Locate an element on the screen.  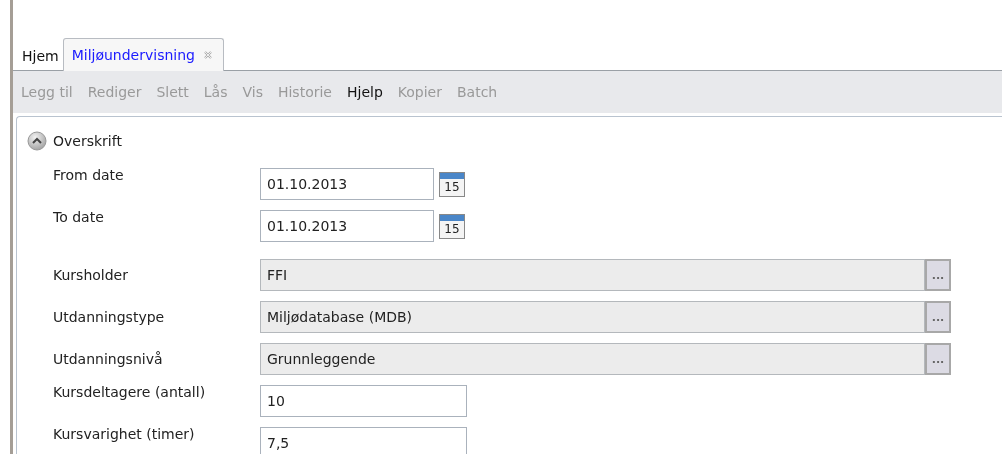
field-label: Kursdeltagere (antall) is located at coordinates (129, 391).